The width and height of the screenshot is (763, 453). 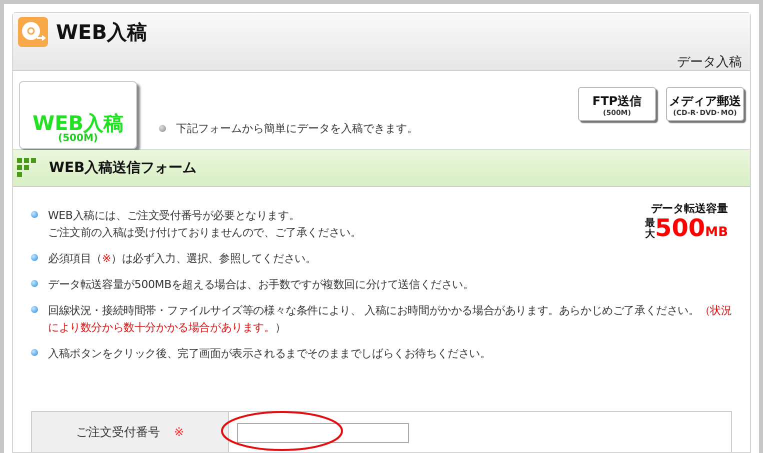 I want to click on capacity-label: データ転送容量, so click(x=689, y=208).